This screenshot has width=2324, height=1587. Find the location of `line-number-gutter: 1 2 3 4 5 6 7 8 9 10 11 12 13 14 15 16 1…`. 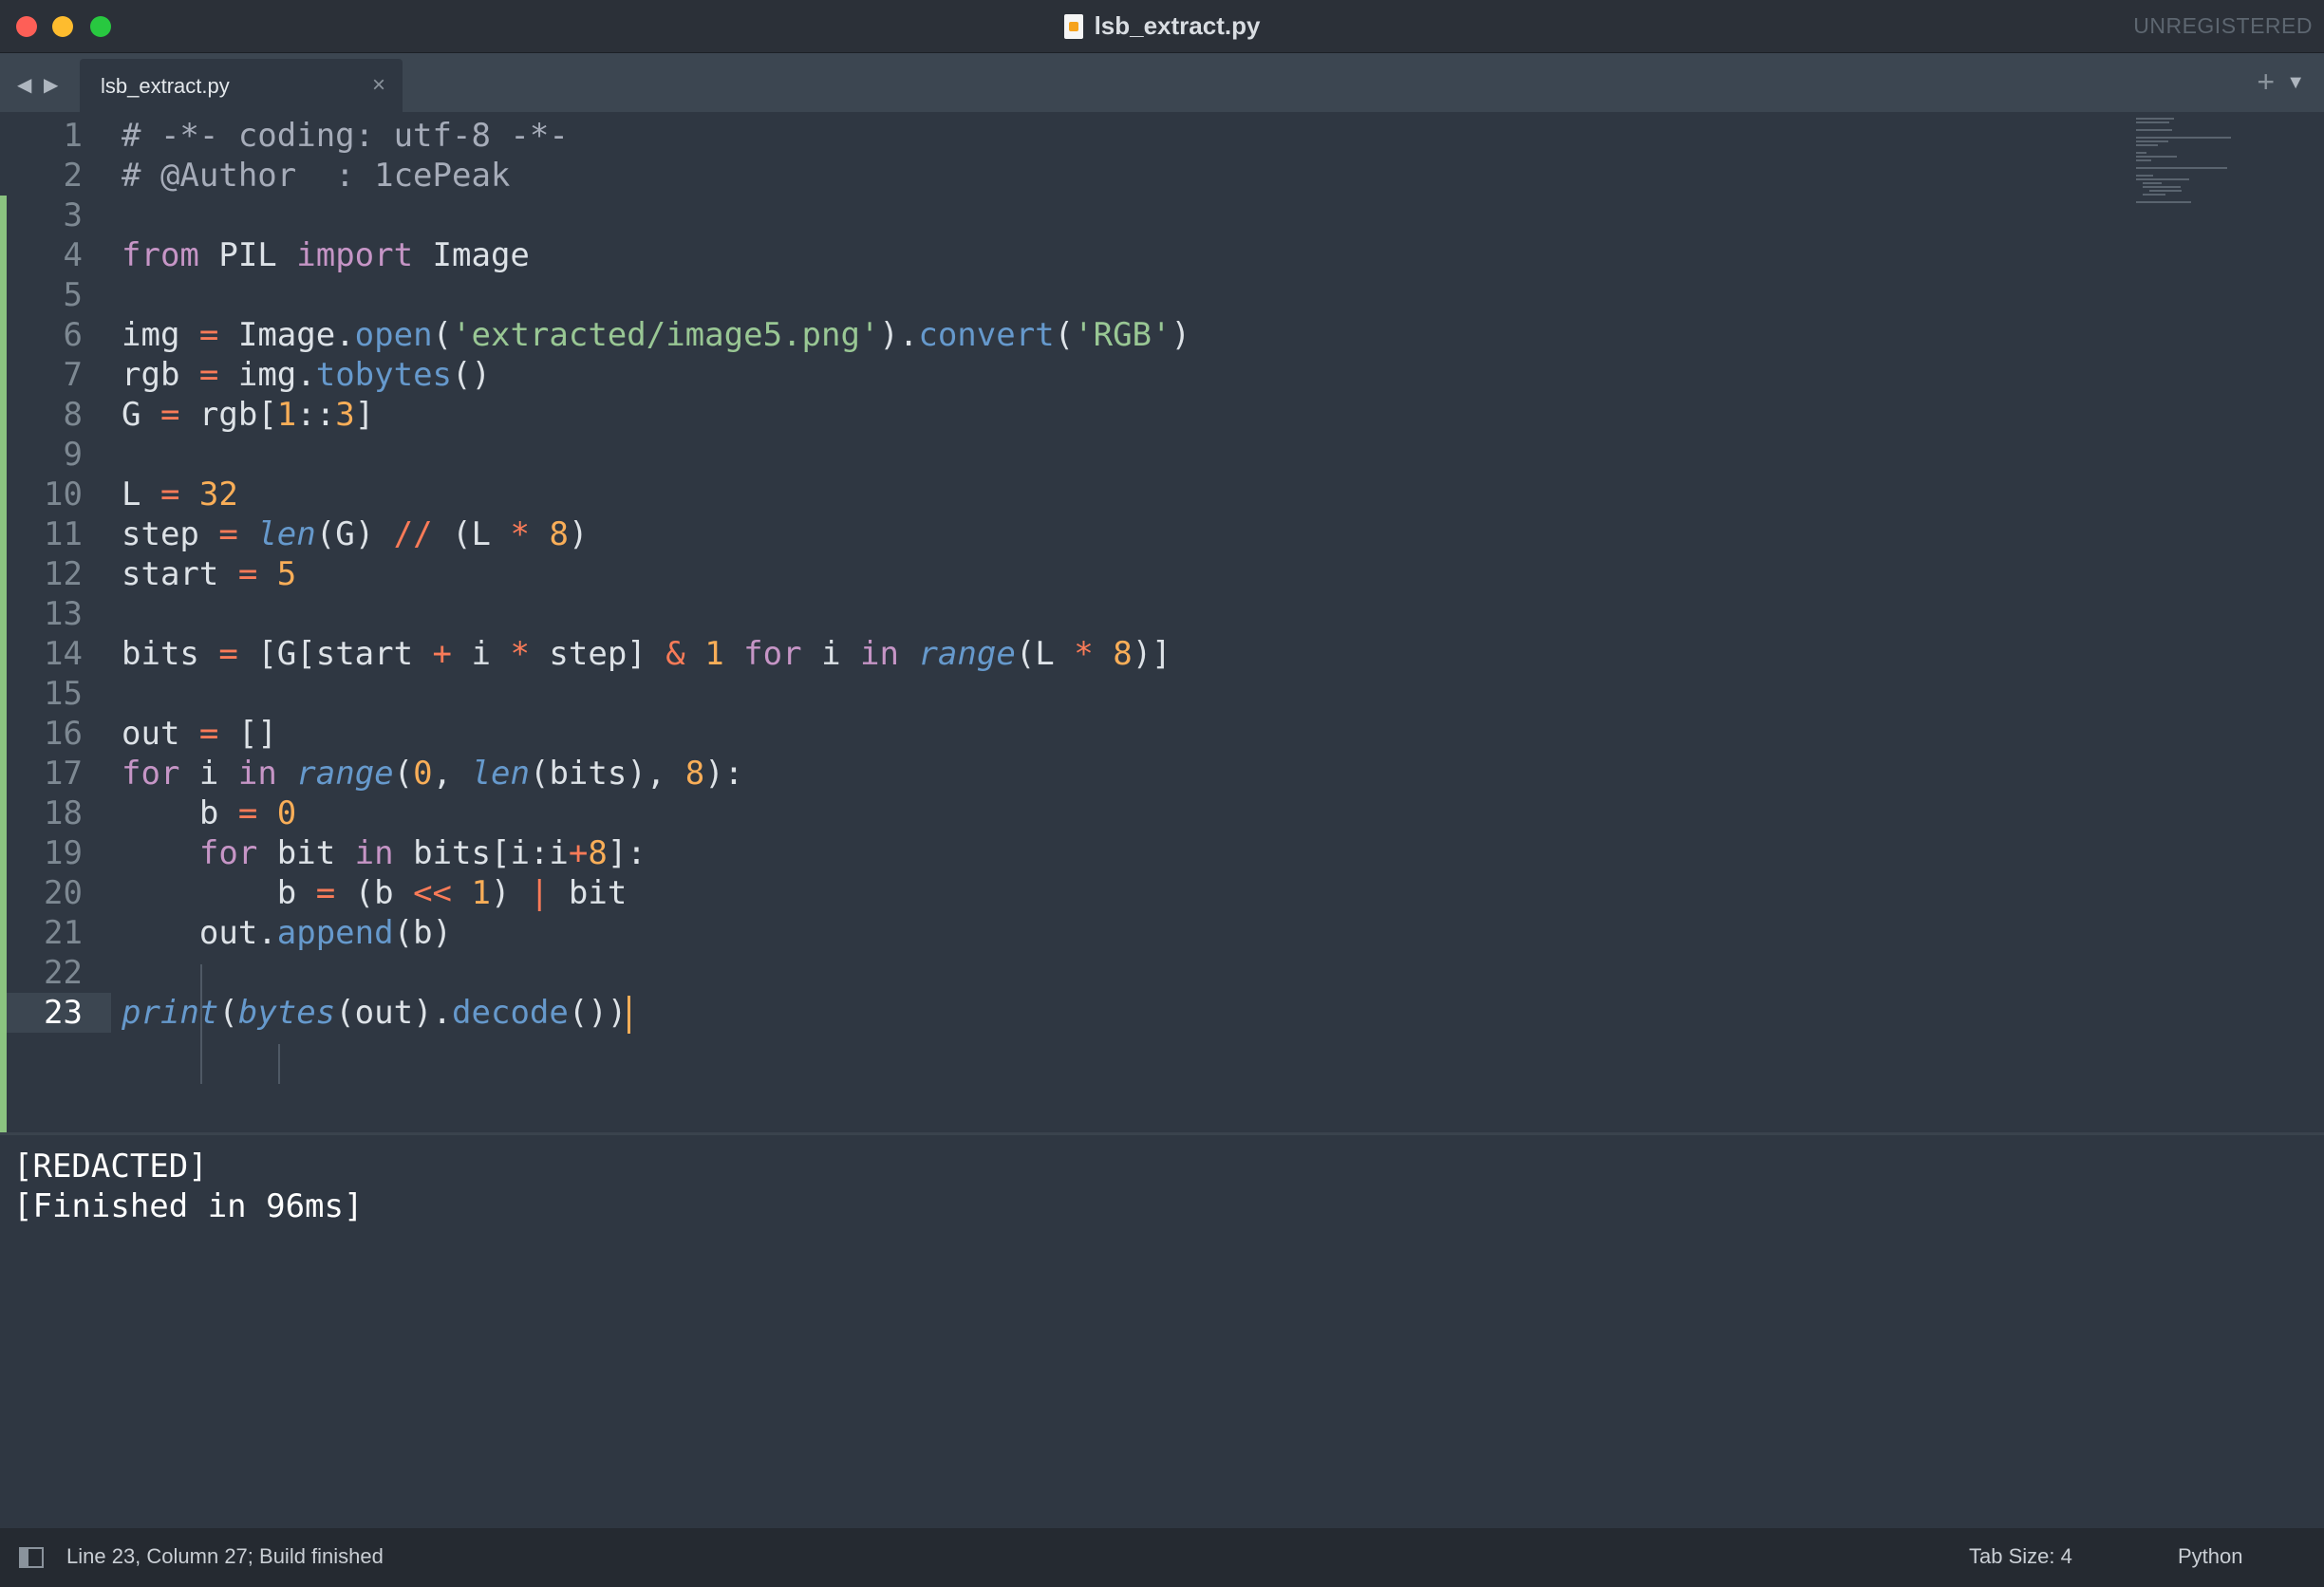

line-number-gutter: 1 2 3 4 5 6 7 8 9 10 11 12 13 14 15 16 1… is located at coordinates (59, 574).